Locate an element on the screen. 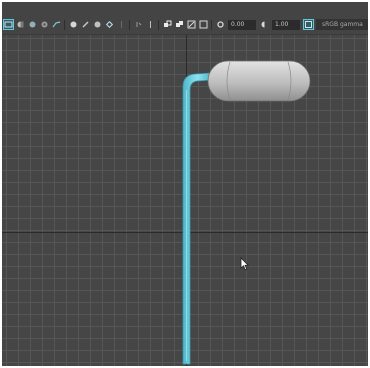 Image resolution: width=370 pixels, height=368 pixels. resolution-gate-icon is located at coordinates (85, 24).